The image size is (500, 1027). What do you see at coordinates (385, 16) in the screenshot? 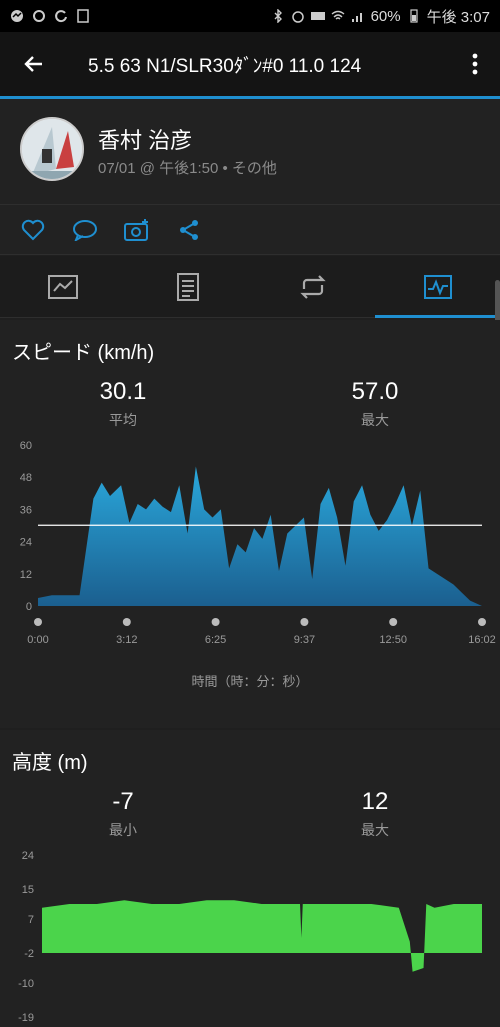
I see `battery-percent: 60%` at bounding box center [385, 16].